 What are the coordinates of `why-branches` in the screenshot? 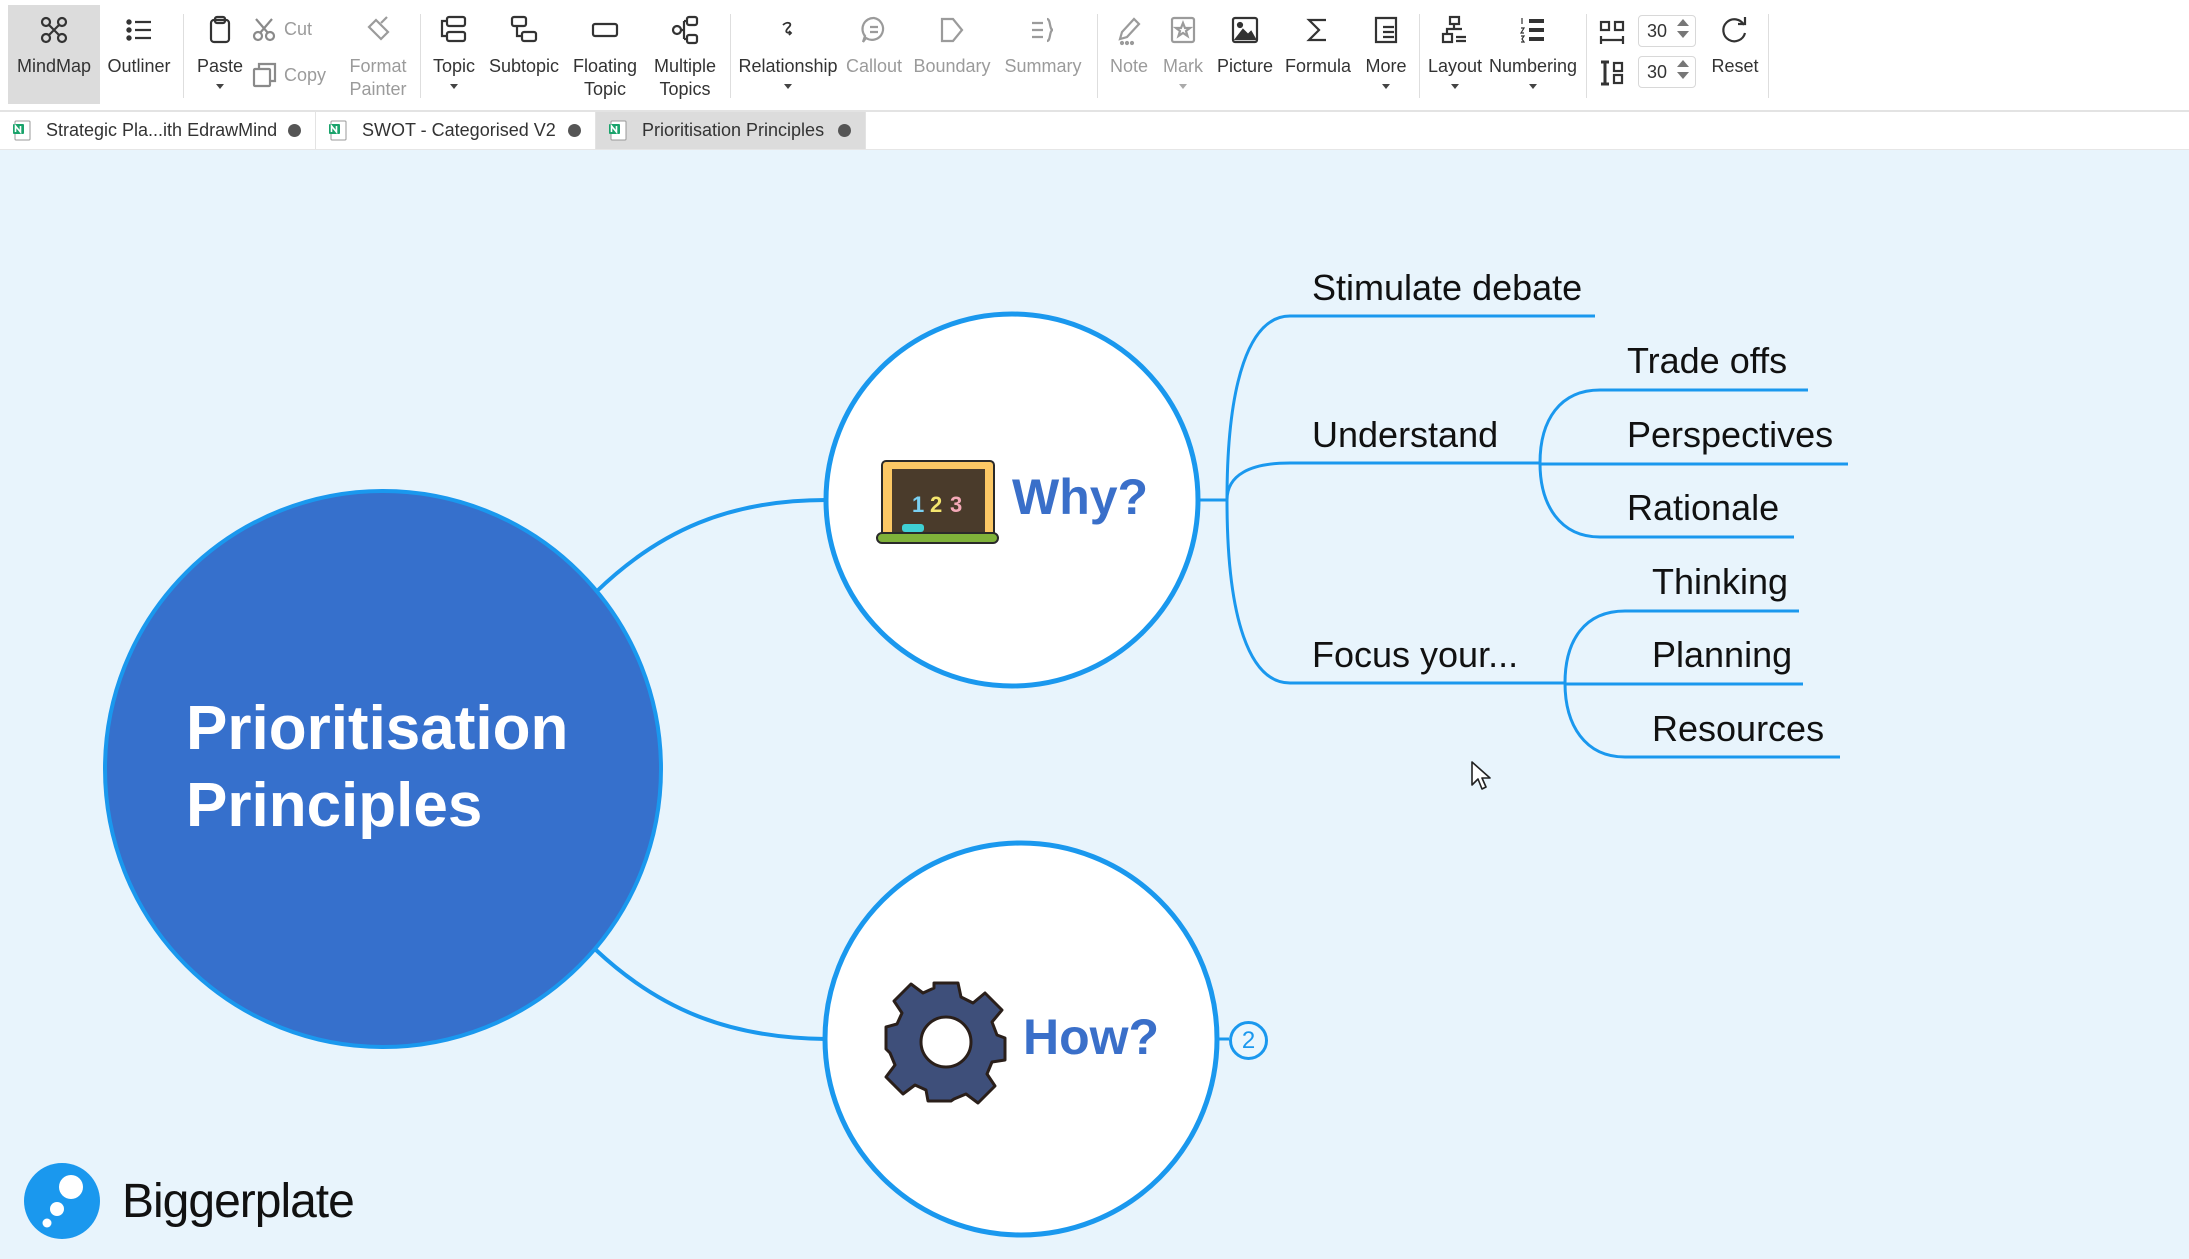 It's located at (1523, 536).